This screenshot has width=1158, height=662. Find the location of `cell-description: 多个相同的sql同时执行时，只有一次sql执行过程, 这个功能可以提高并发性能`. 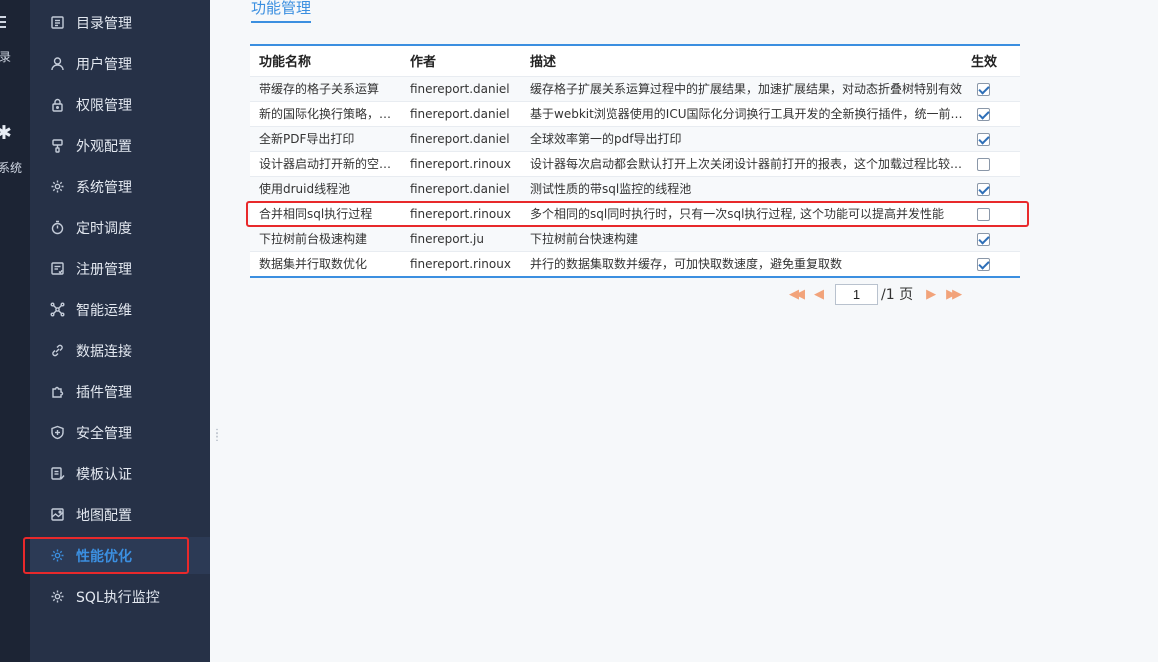

cell-description: 多个相同的sql同时执行时，只有一次sql执行过程, 这个功能可以提高并发性能 is located at coordinates (746, 213).